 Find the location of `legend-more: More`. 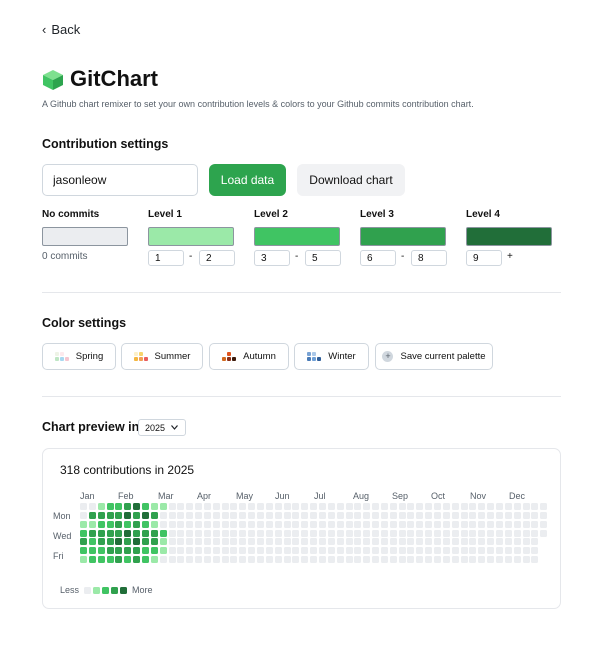

legend-more: More is located at coordinates (142, 590).